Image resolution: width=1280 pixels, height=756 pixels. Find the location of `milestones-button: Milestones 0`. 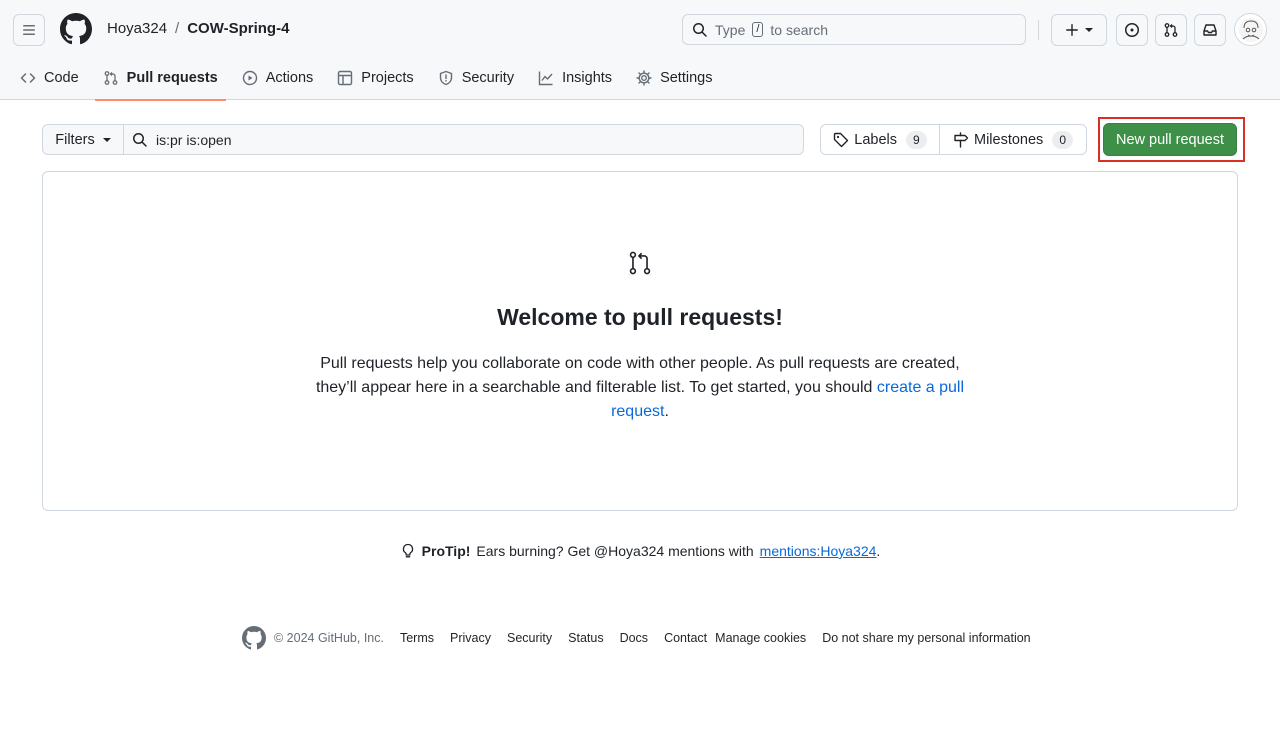

milestones-button: Milestones 0 is located at coordinates (1013, 139).